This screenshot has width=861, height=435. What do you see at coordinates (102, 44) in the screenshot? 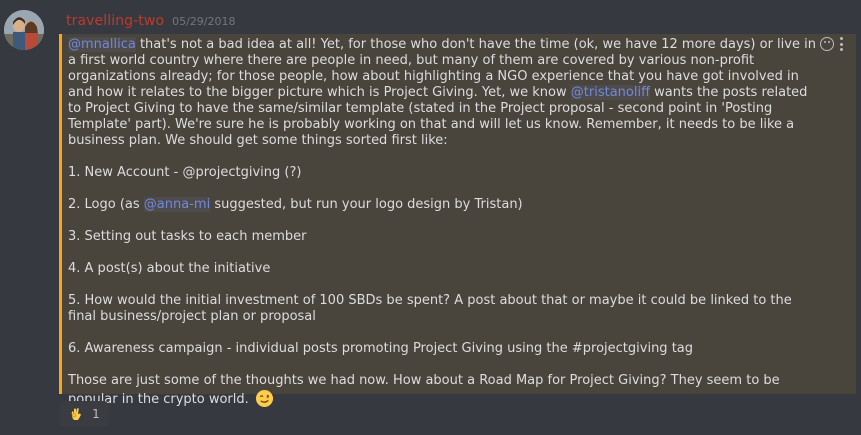
I see `user-mention: @mnallica` at bounding box center [102, 44].